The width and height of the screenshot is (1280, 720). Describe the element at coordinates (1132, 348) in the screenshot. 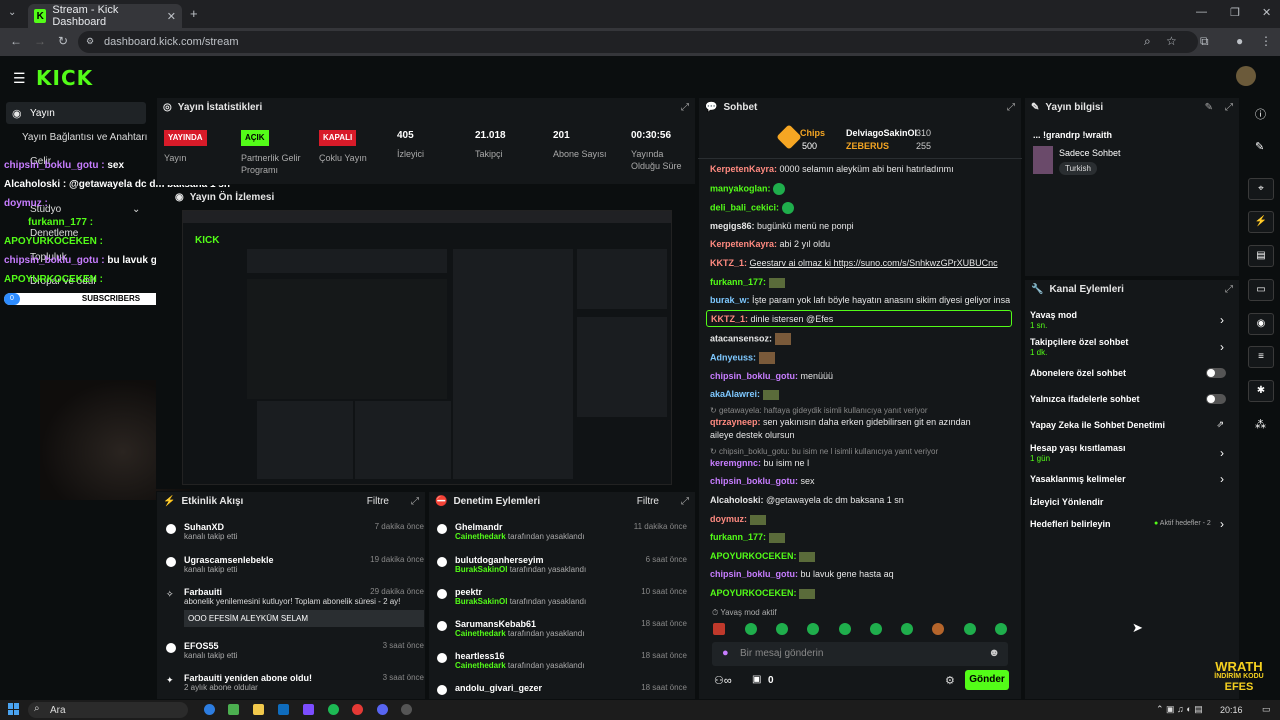

I see `action-followers-only: Takipçilere özel sohbet 1 dk. ›` at that location.